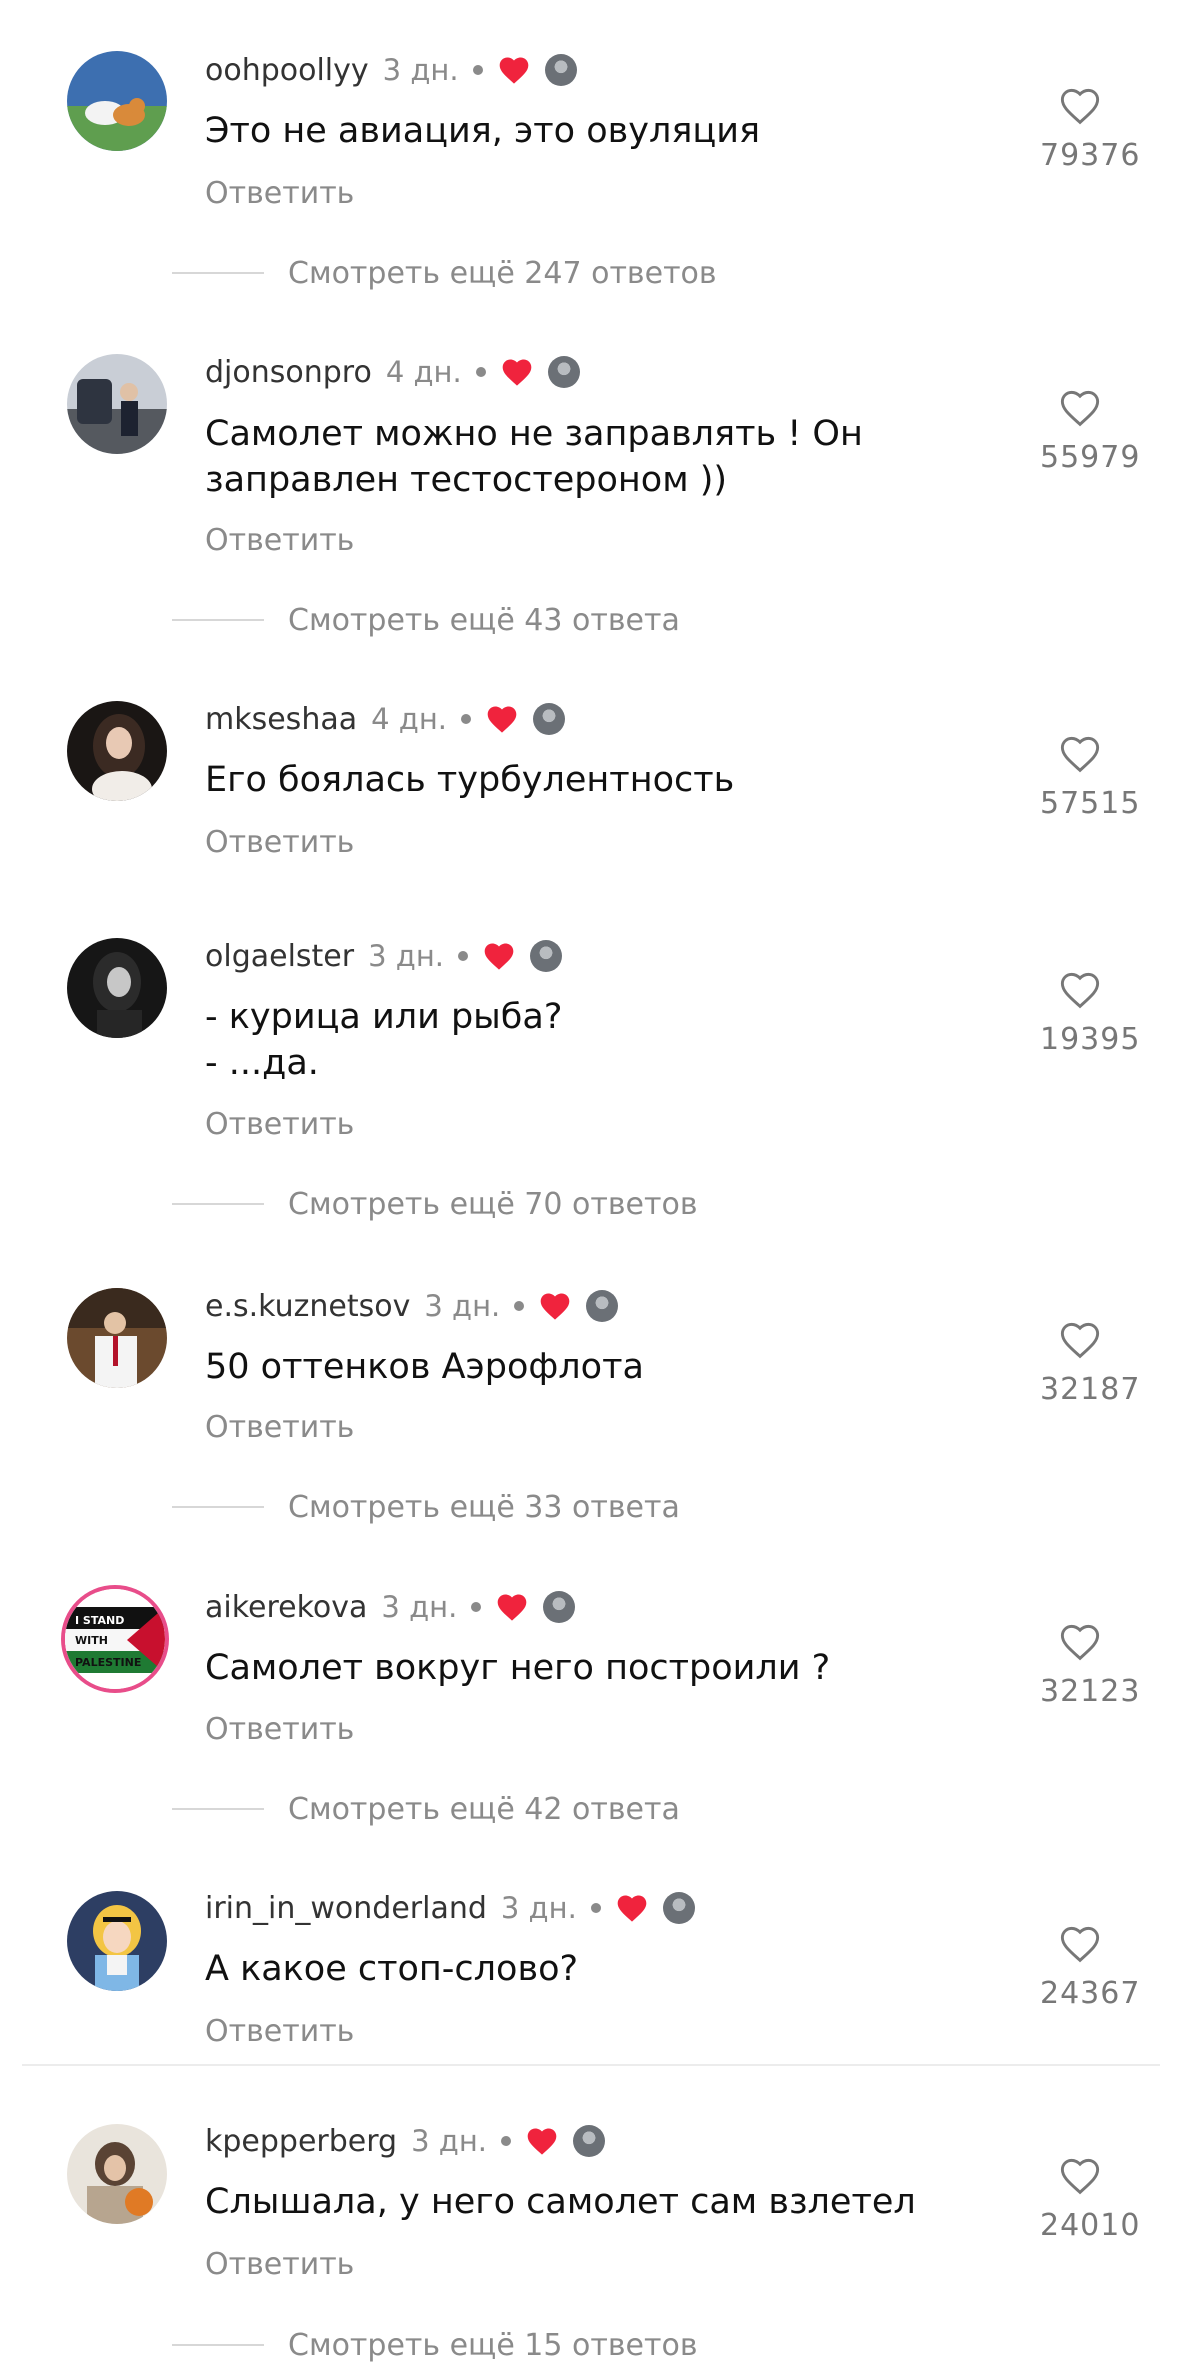 This screenshot has height=2374, width=1182. Describe the element at coordinates (1090, 777) in the screenshot. I see `like-button: 57515` at that location.